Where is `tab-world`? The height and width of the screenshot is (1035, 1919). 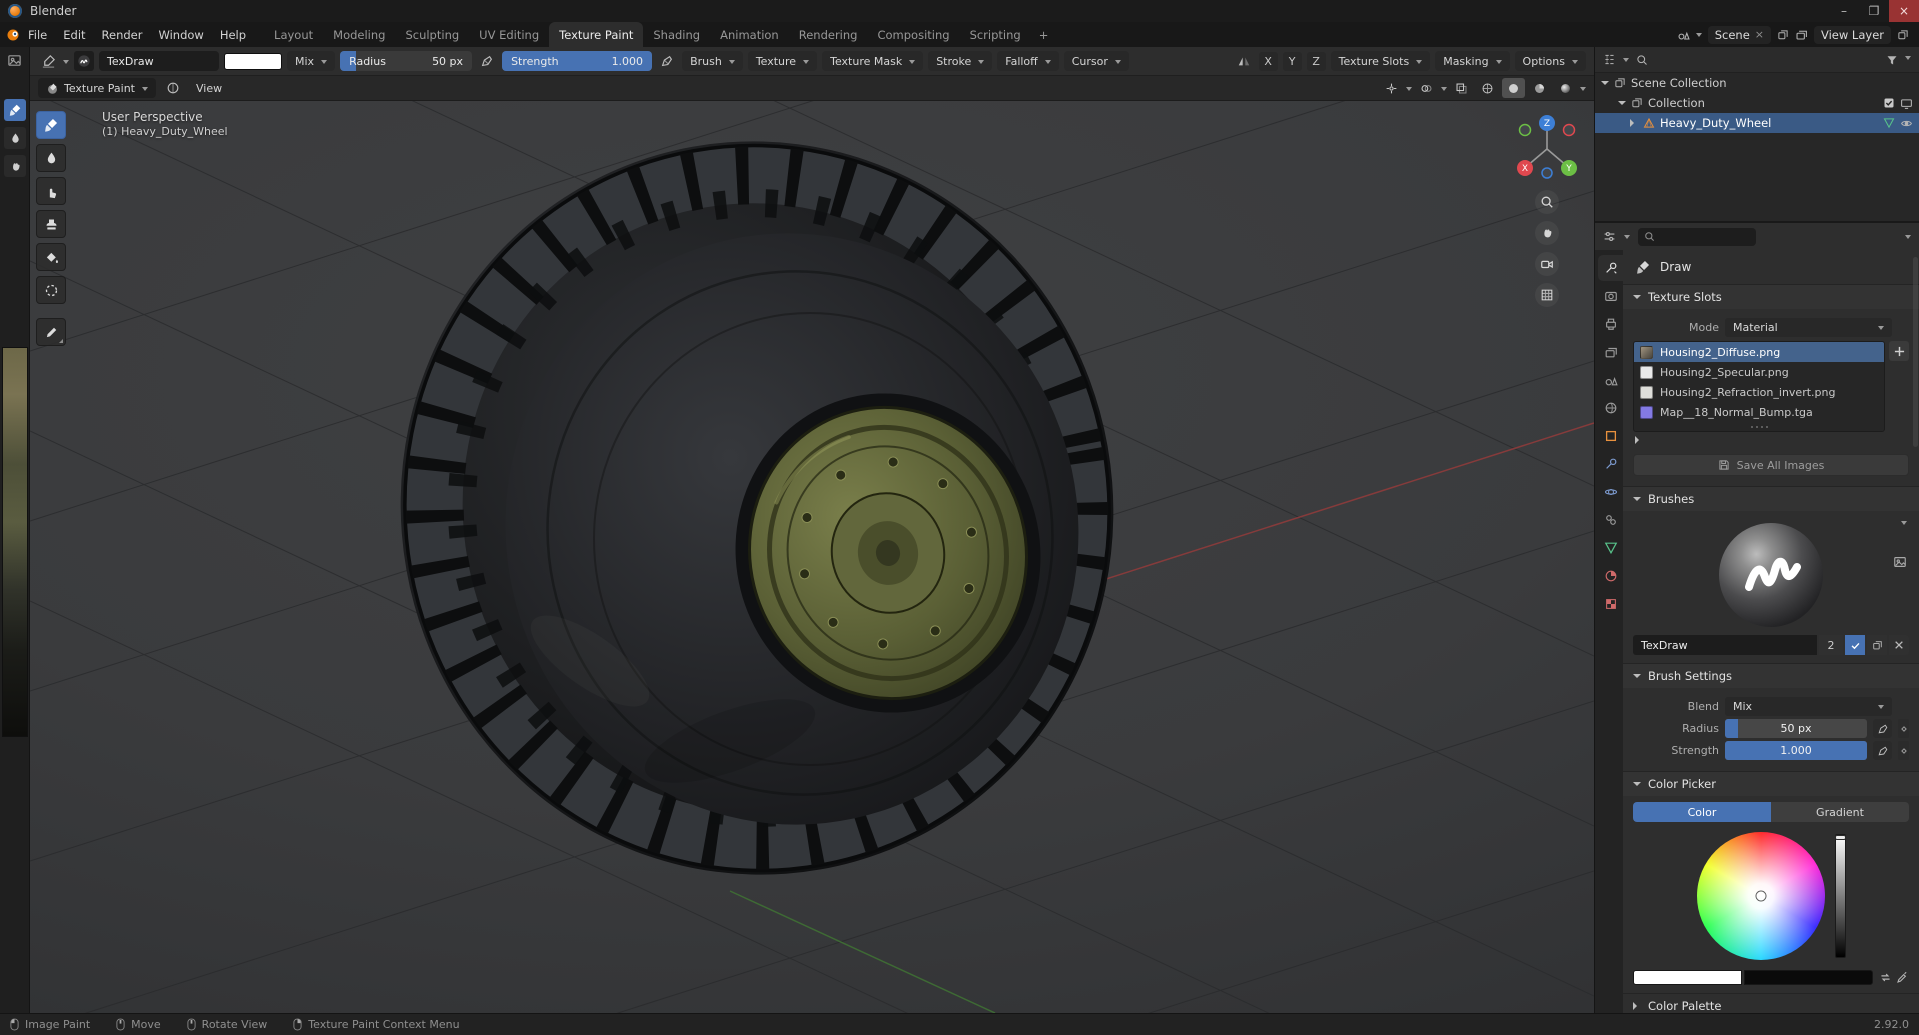 tab-world is located at coordinates (1610, 408).